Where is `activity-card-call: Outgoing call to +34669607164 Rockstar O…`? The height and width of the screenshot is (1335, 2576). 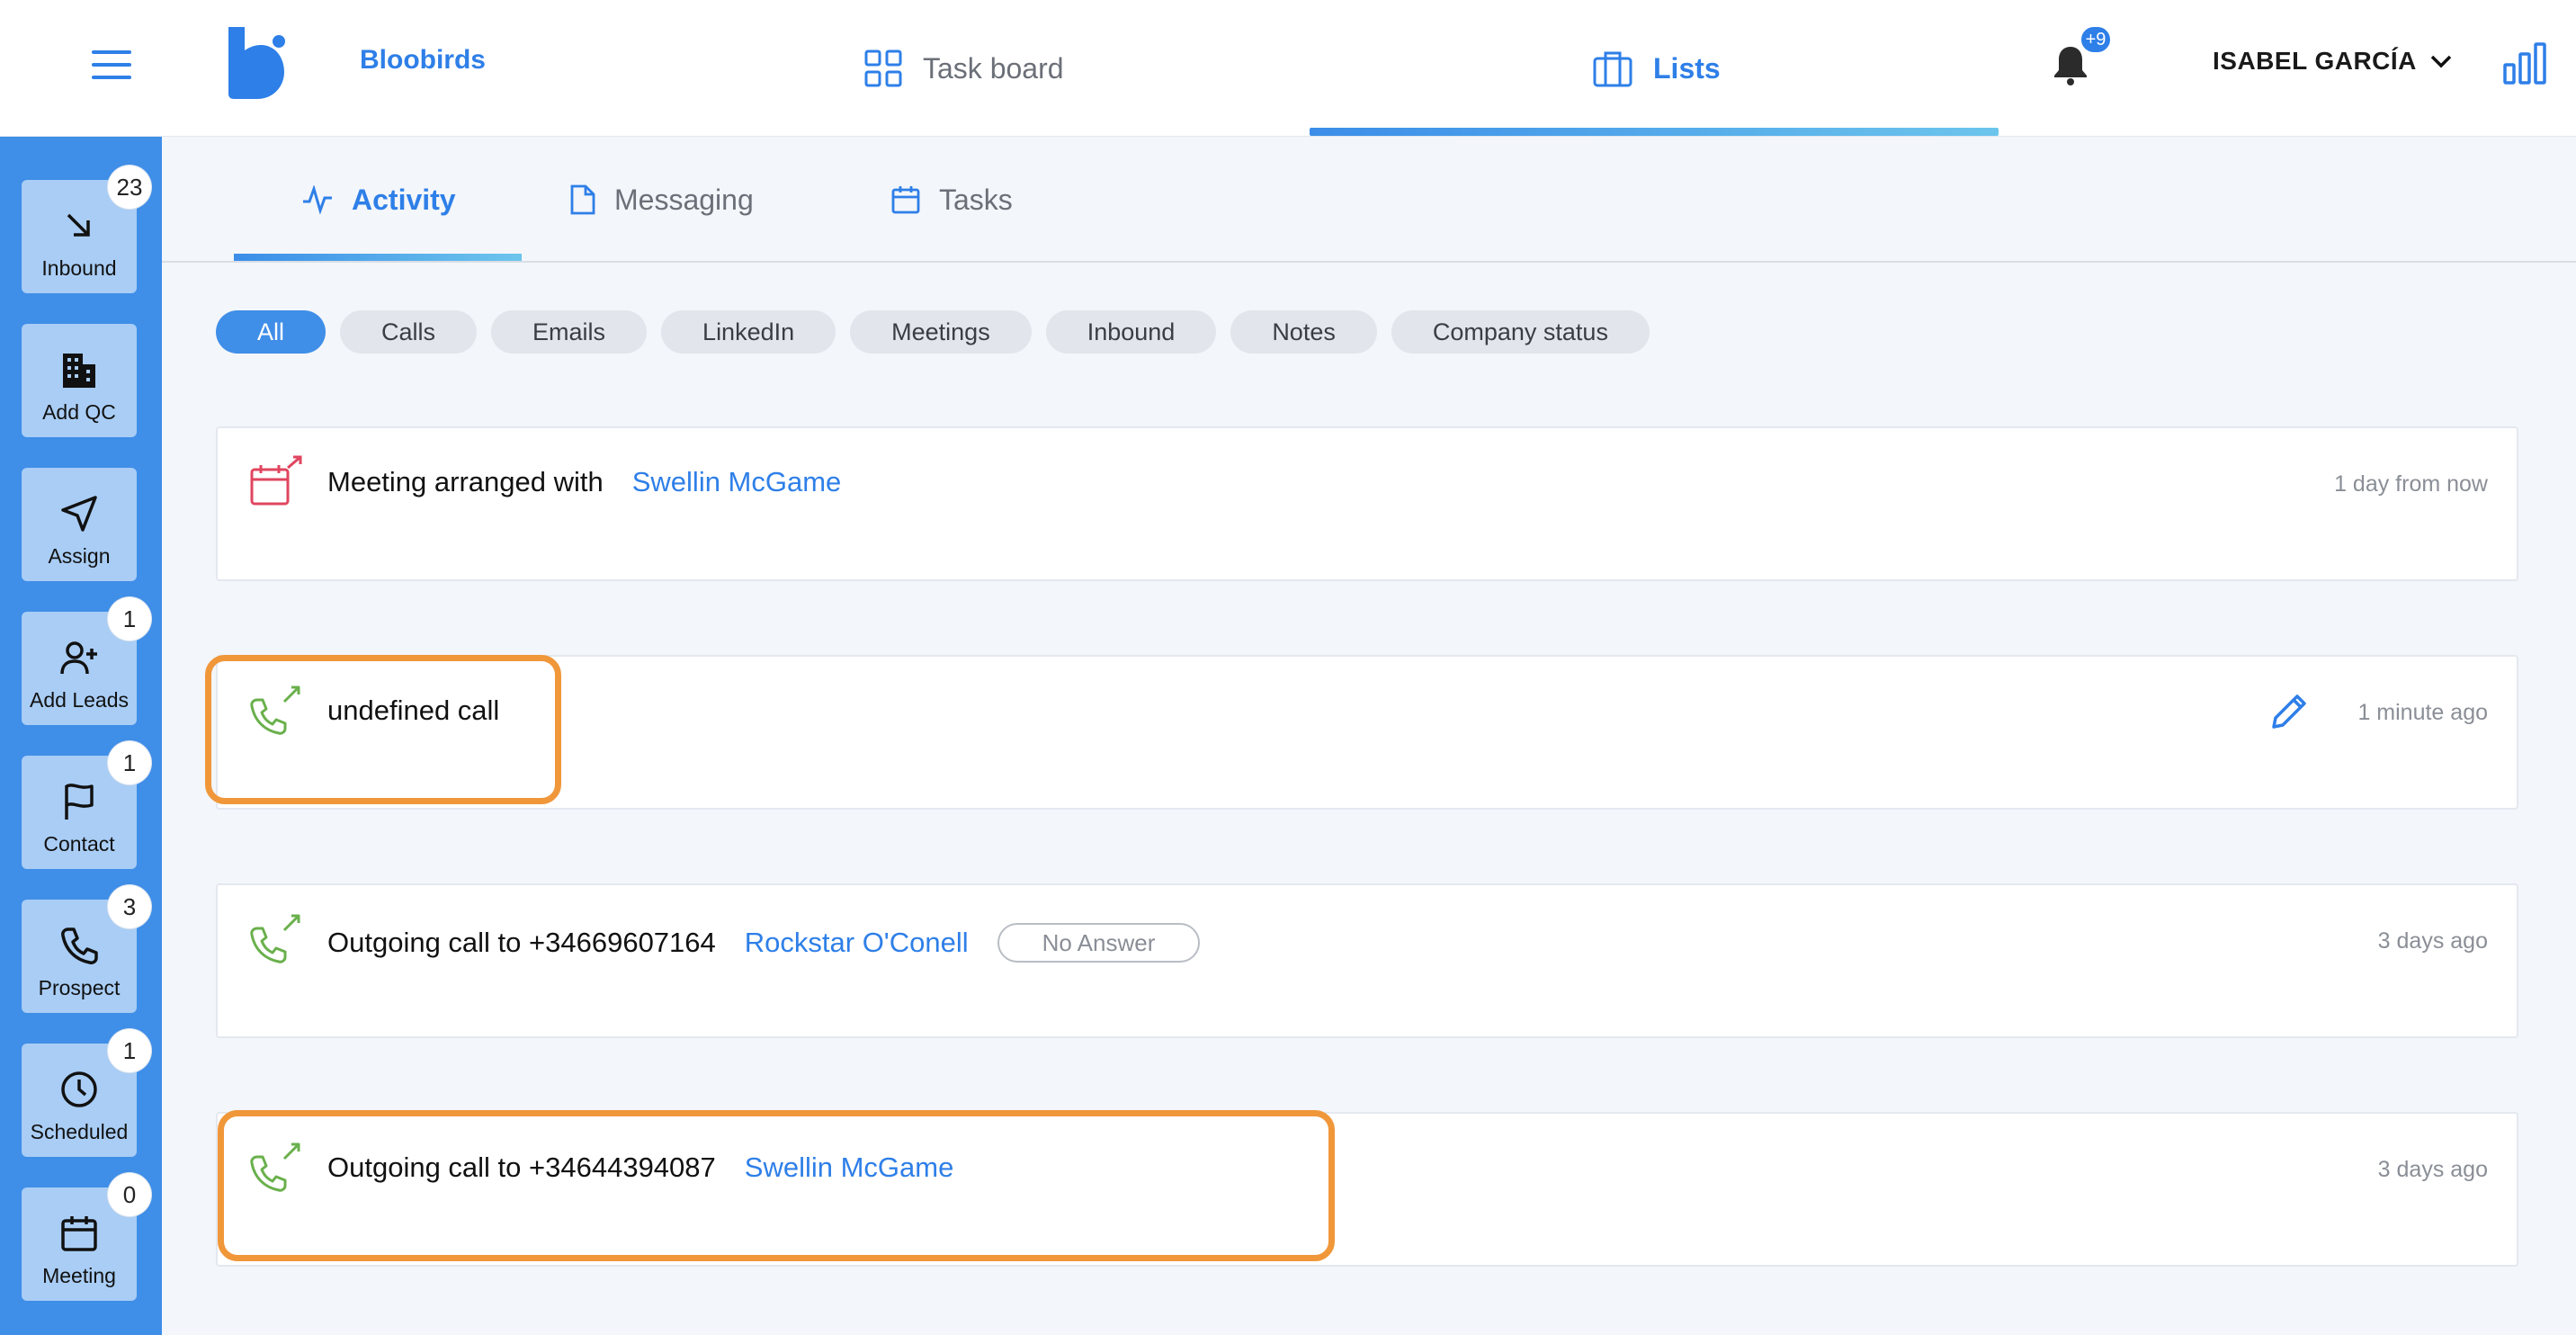 activity-card-call: Outgoing call to +34669607164 Rockstar O… is located at coordinates (1367, 961).